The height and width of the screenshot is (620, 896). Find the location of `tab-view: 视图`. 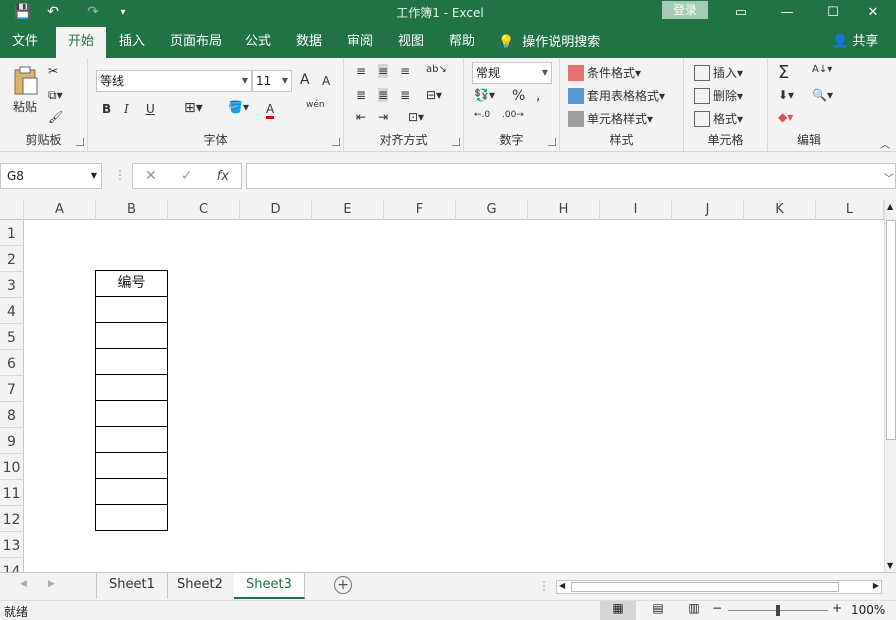

tab-view: 视图 is located at coordinates (411, 42).